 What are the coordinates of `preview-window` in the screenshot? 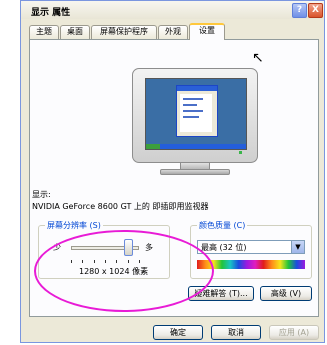 It's located at (197, 111).